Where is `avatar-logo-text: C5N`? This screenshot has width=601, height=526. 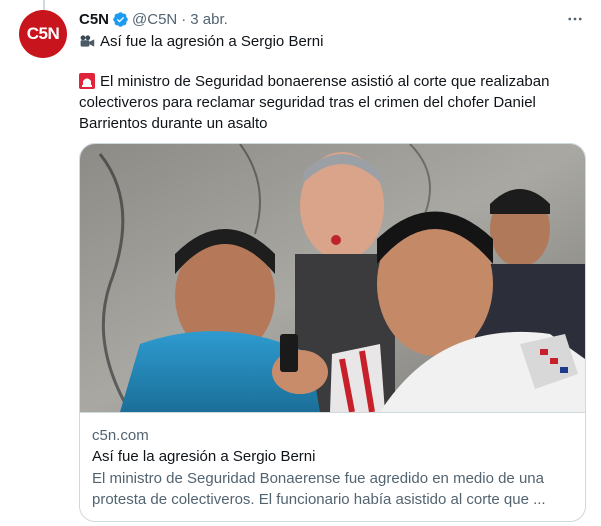
avatar-logo-text: C5N is located at coordinates (43, 33).